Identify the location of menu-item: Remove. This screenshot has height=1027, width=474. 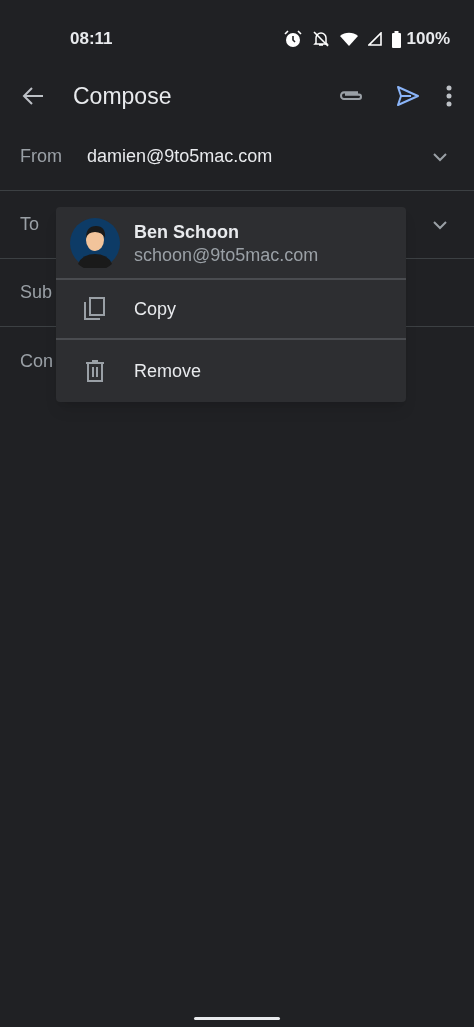
(231, 371).